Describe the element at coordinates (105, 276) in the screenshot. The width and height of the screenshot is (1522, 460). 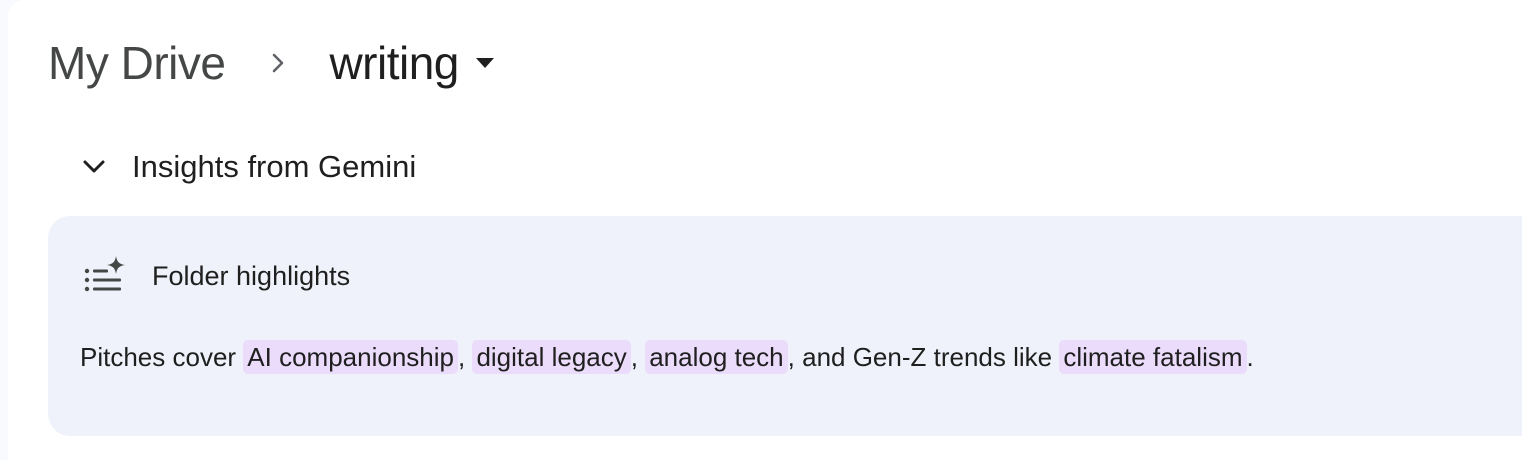
I see `sparkle-list-icon` at that location.